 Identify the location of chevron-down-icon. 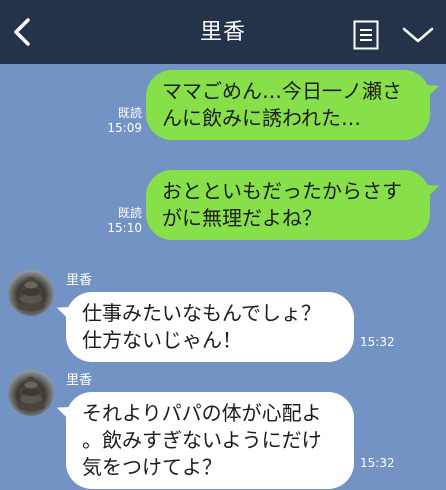
(418, 35).